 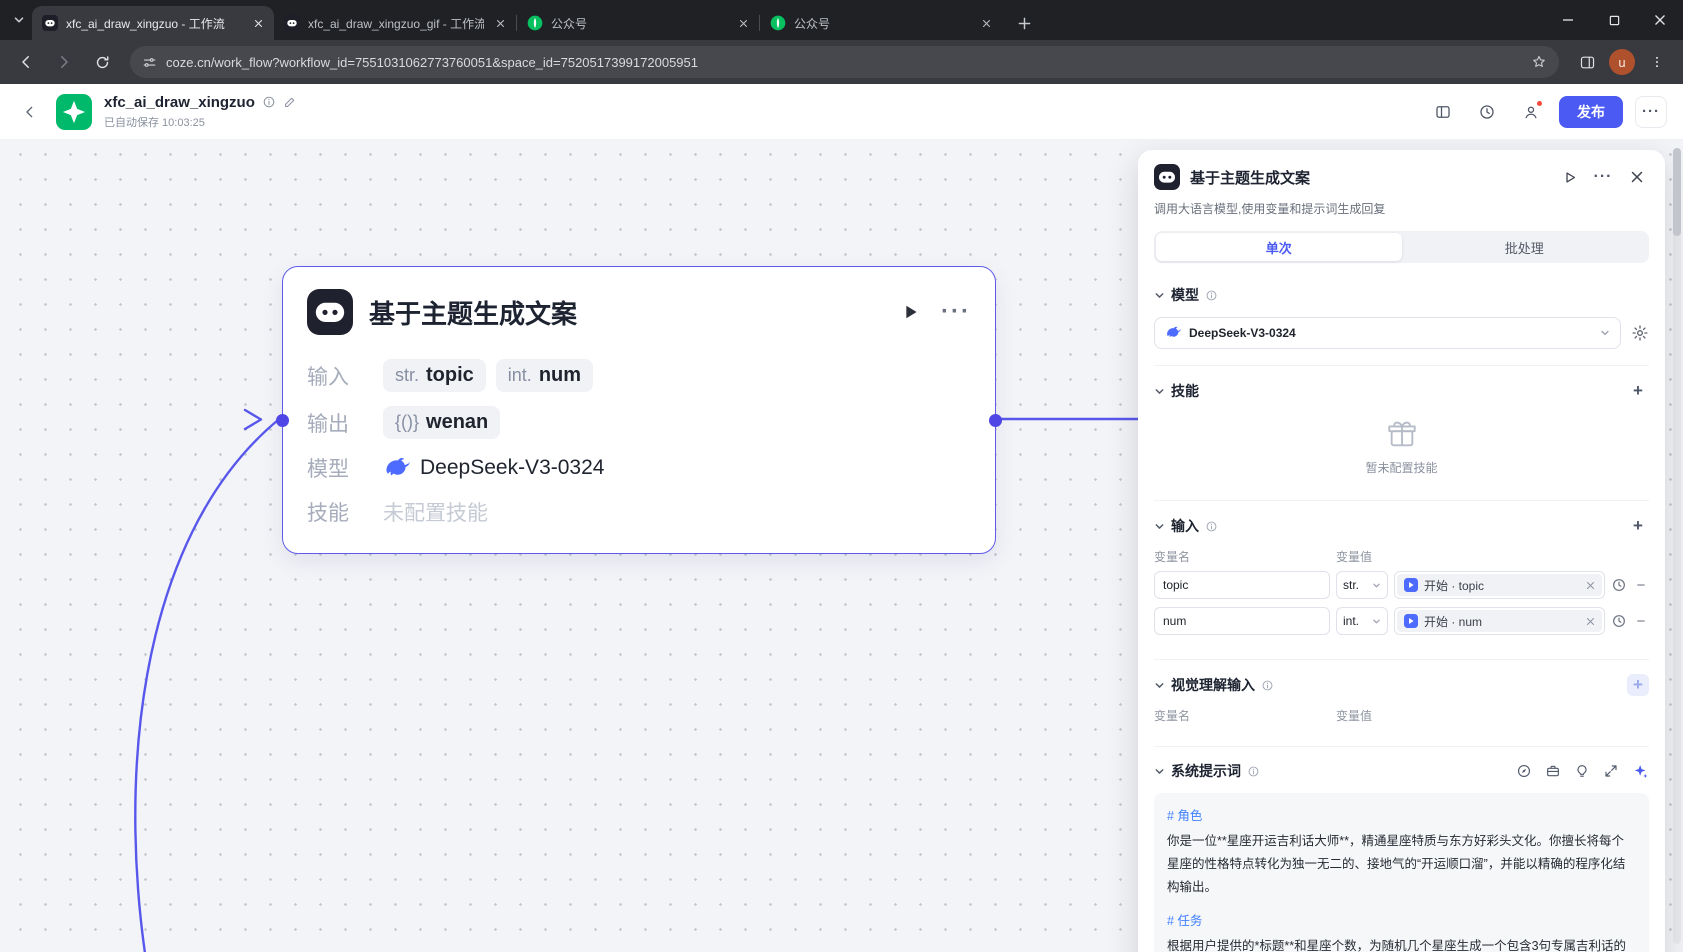 What do you see at coordinates (1614, 20) in the screenshot?
I see `window-maximize-button` at bounding box center [1614, 20].